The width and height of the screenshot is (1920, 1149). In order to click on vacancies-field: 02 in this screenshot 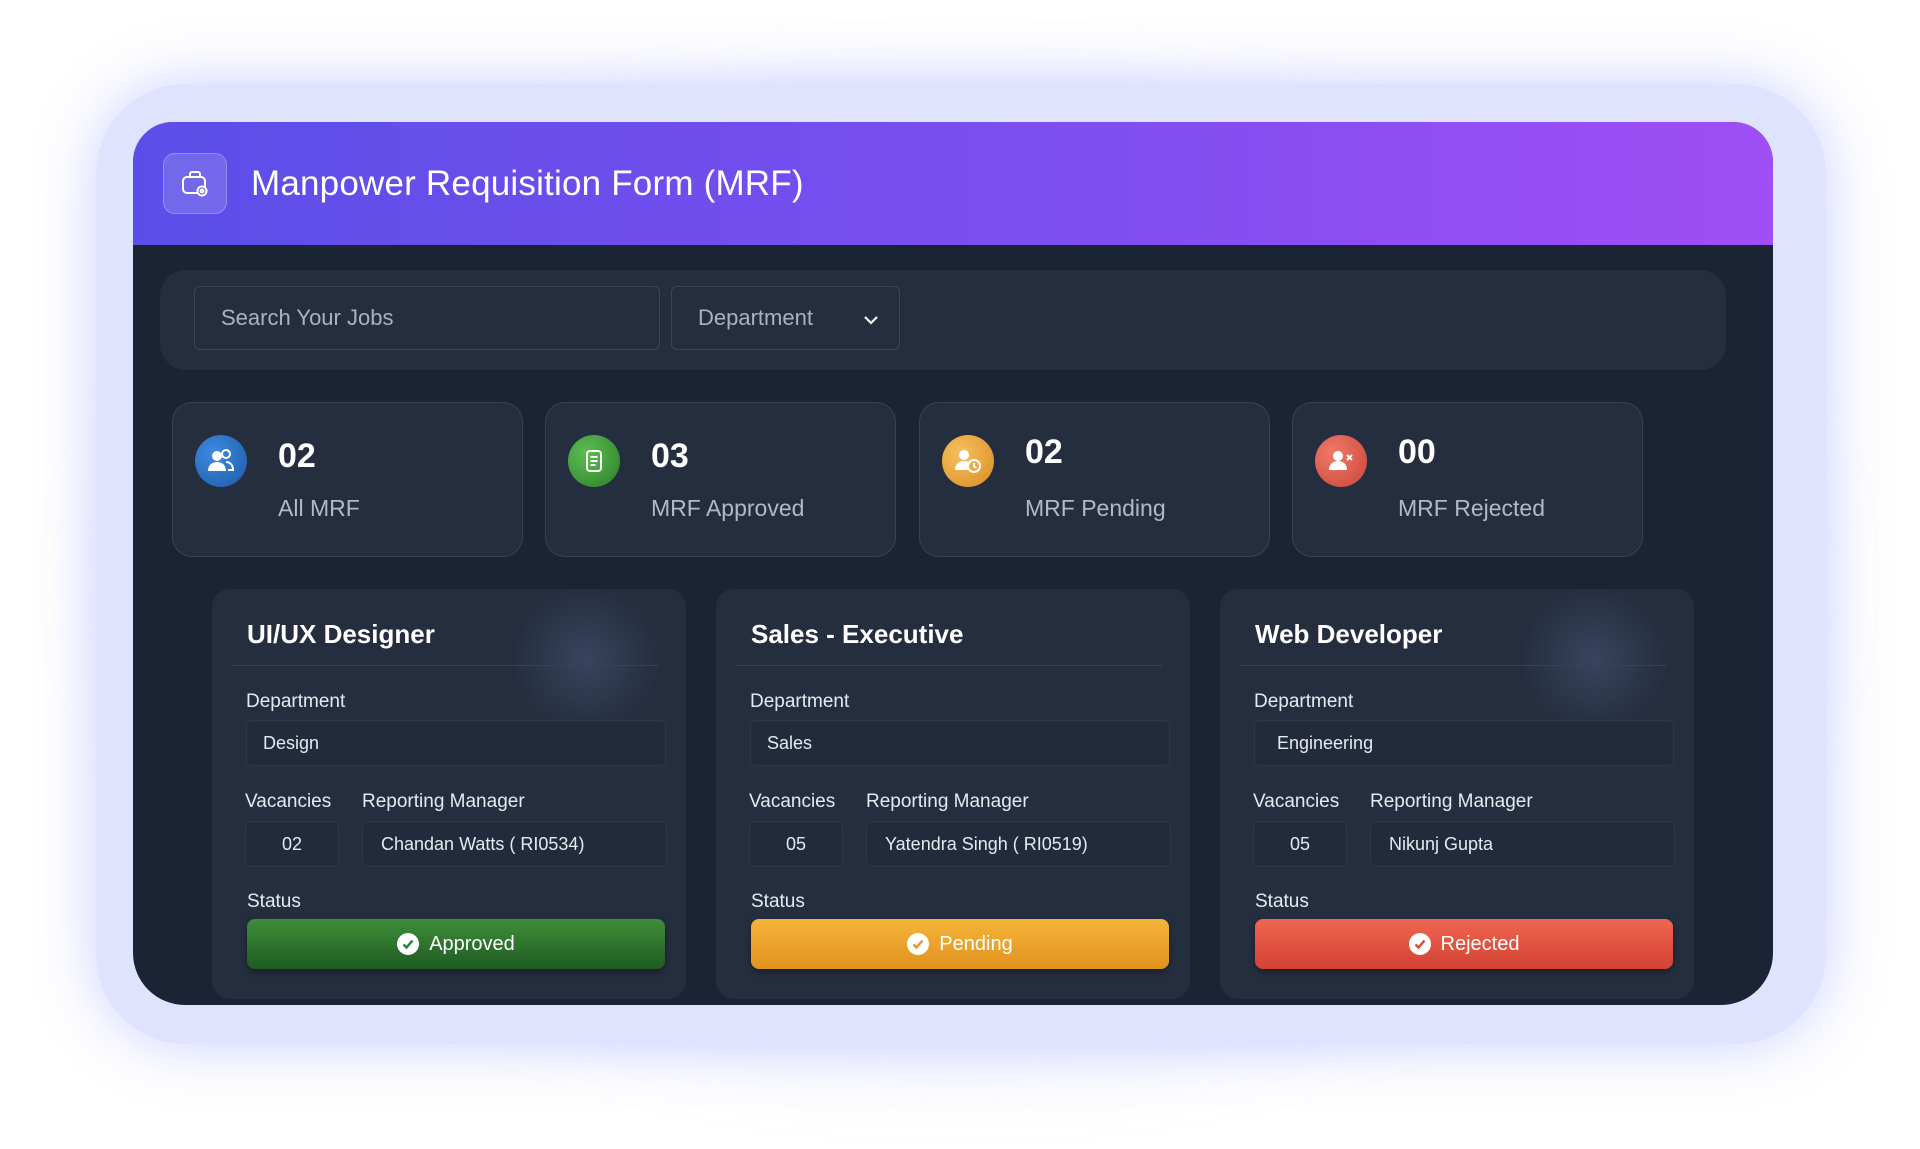, I will do `click(292, 844)`.